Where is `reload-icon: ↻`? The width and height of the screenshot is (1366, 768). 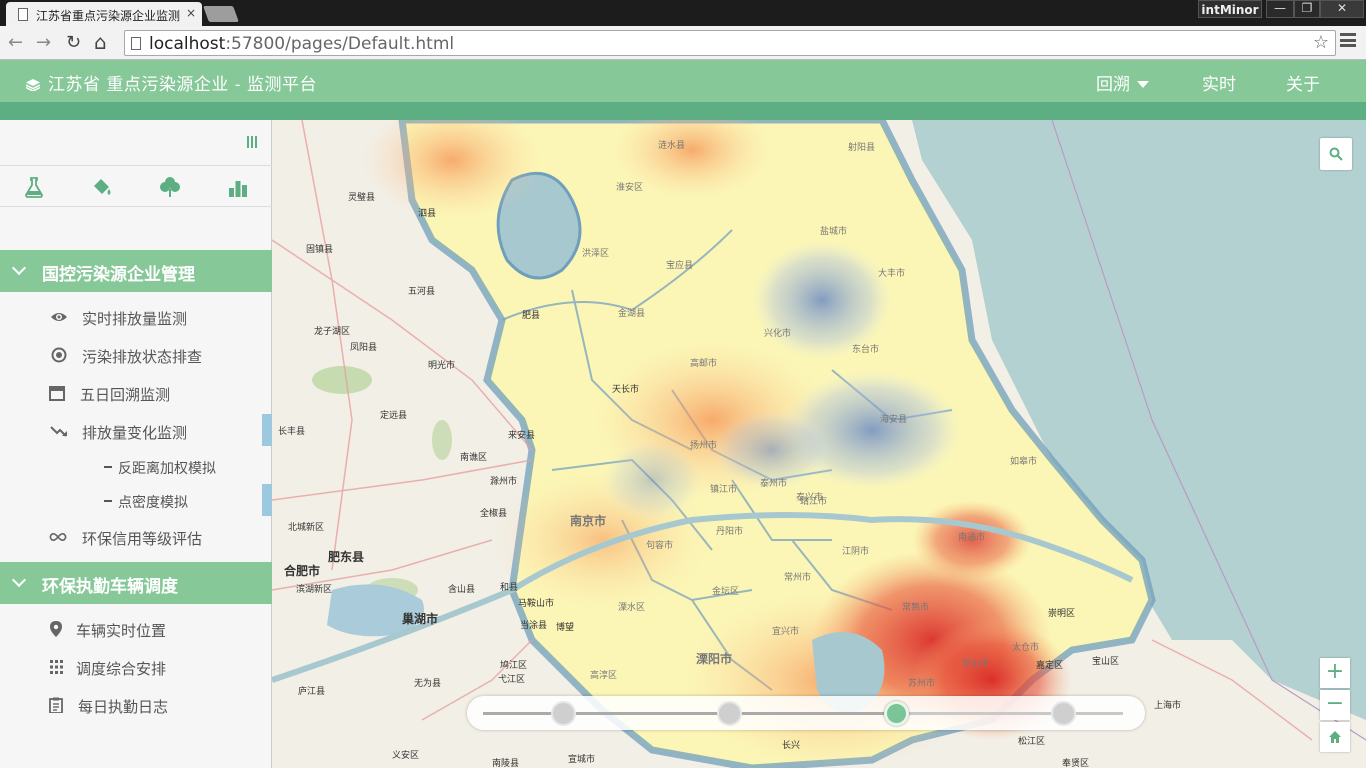
reload-icon: ↻ is located at coordinates (73, 42).